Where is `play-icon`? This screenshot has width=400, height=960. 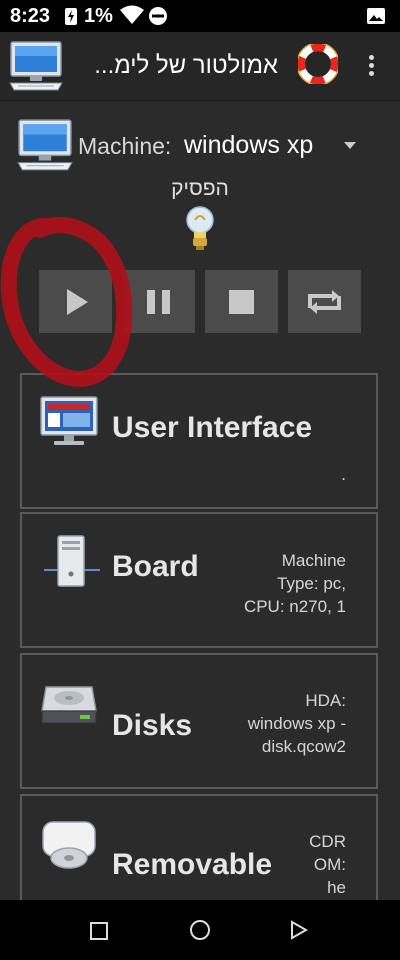
play-icon is located at coordinates (77, 302).